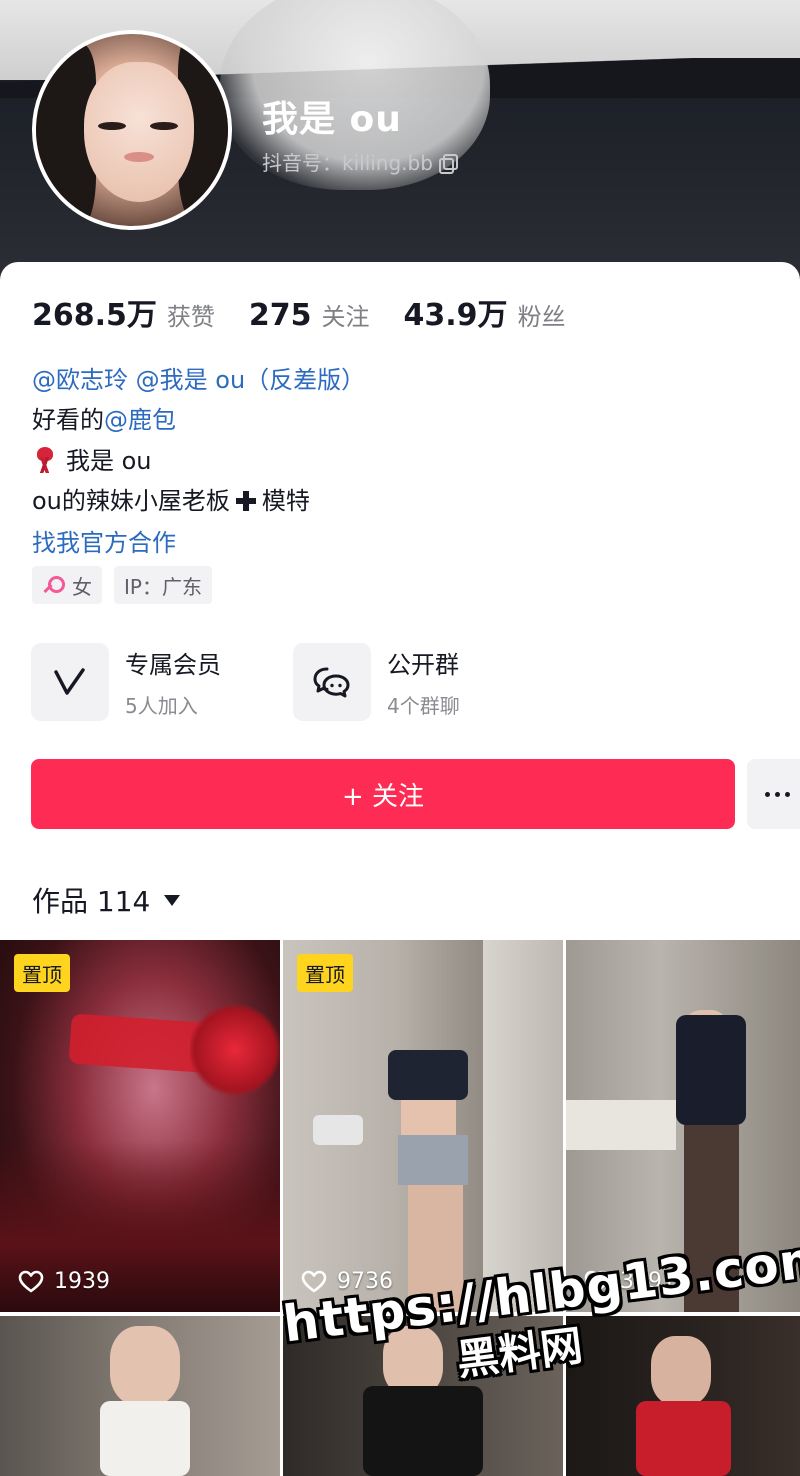 This screenshot has width=800, height=1476. I want to click on avatar-face, so click(139, 132).